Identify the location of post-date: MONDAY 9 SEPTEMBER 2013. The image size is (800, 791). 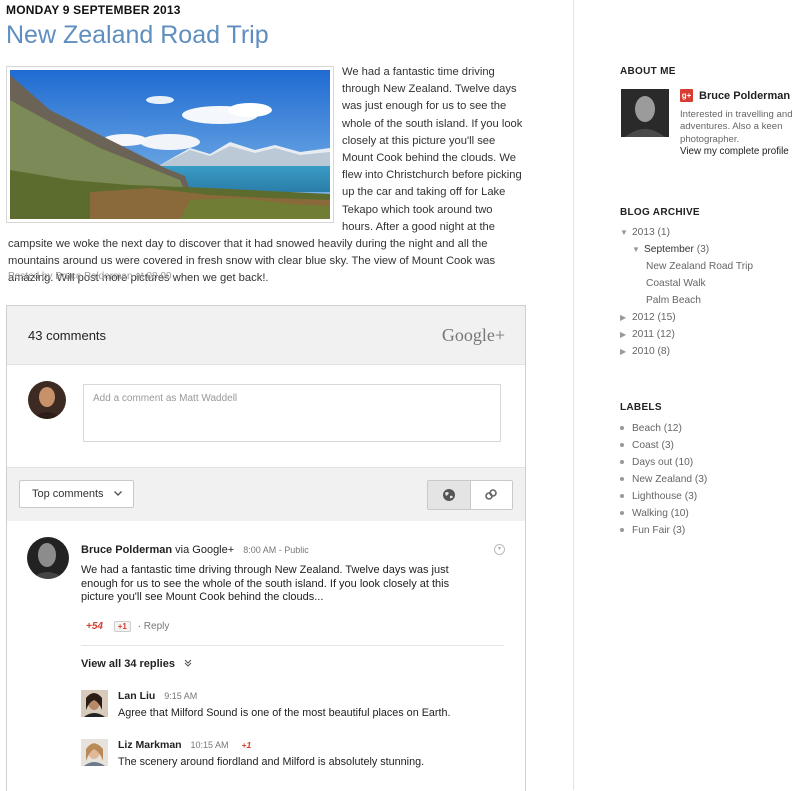
(93, 10).